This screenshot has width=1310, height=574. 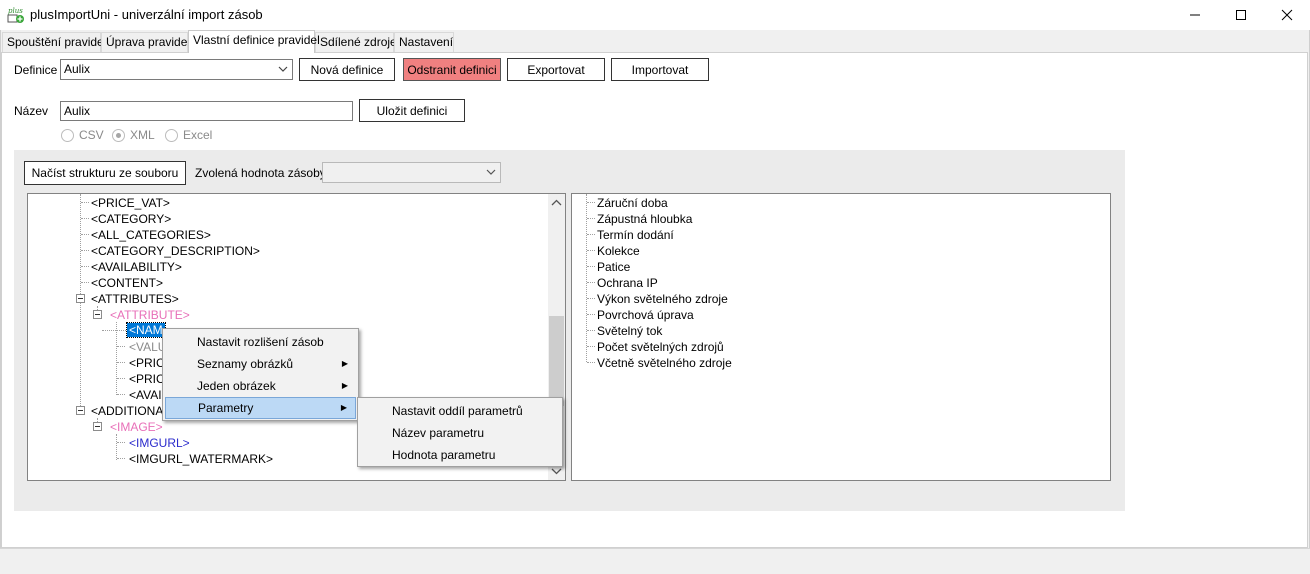 I want to click on parameter-item: Patice, so click(x=613, y=267).